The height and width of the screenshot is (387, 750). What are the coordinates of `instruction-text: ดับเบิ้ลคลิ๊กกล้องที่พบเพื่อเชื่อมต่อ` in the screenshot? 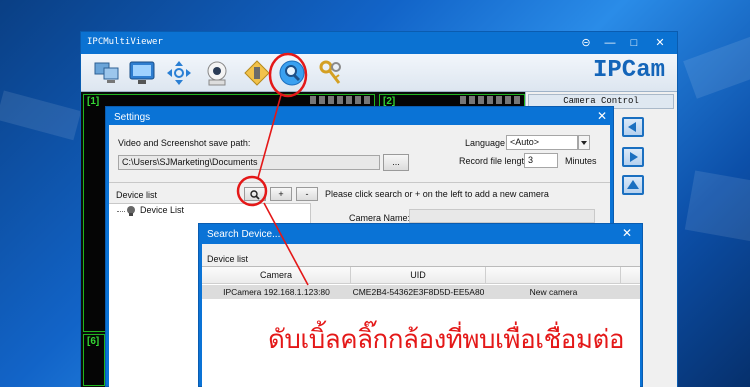 It's located at (446, 340).